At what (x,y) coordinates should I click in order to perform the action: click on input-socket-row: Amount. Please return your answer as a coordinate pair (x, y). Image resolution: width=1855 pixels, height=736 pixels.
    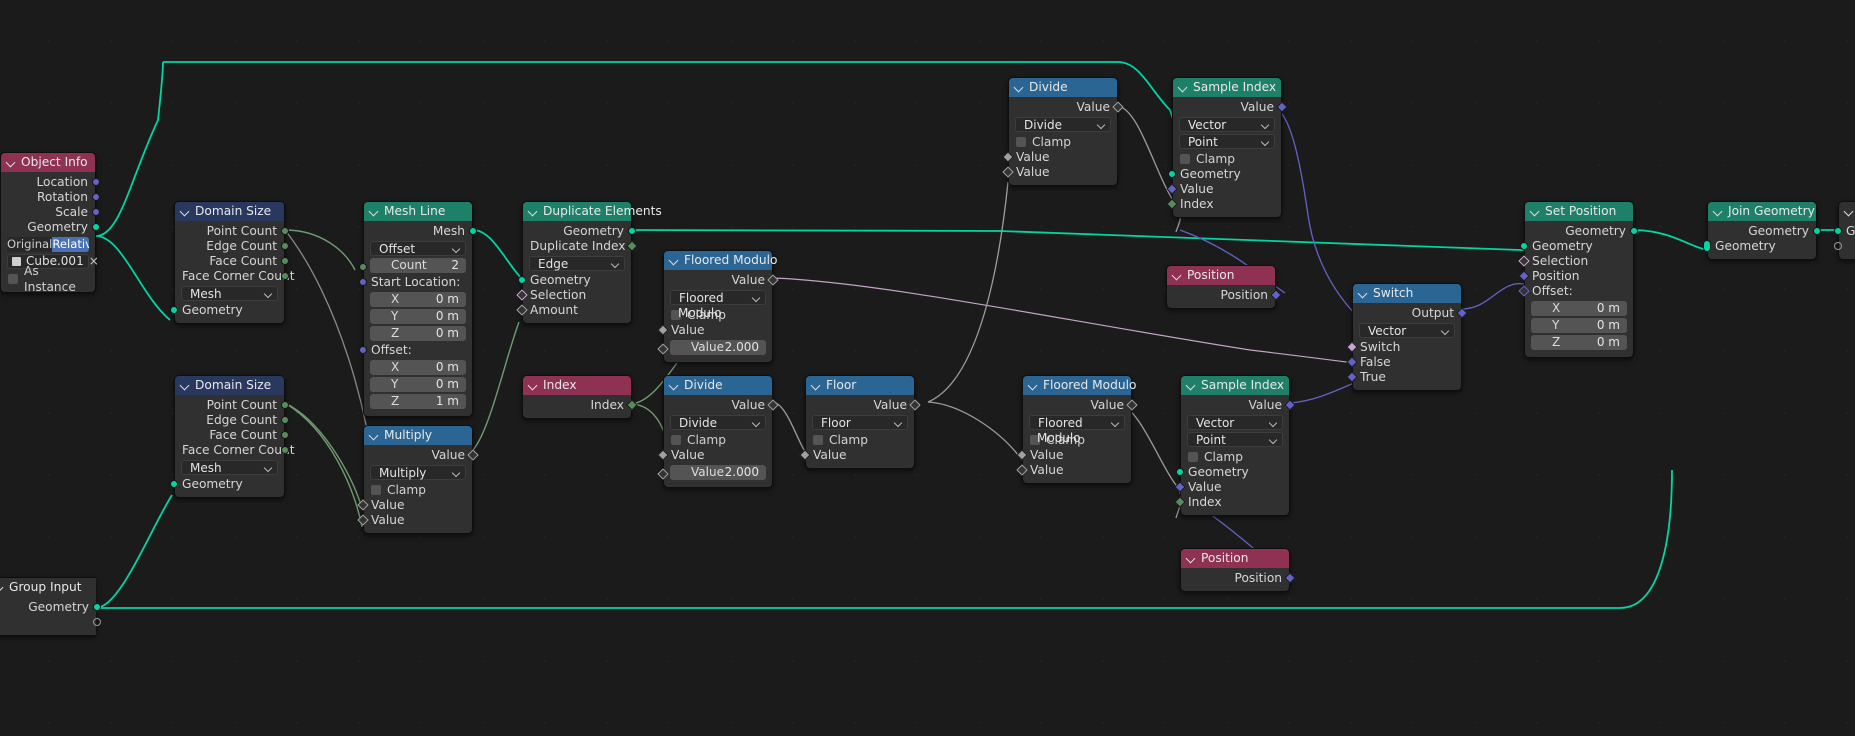
    Looking at the image, I should click on (573, 310).